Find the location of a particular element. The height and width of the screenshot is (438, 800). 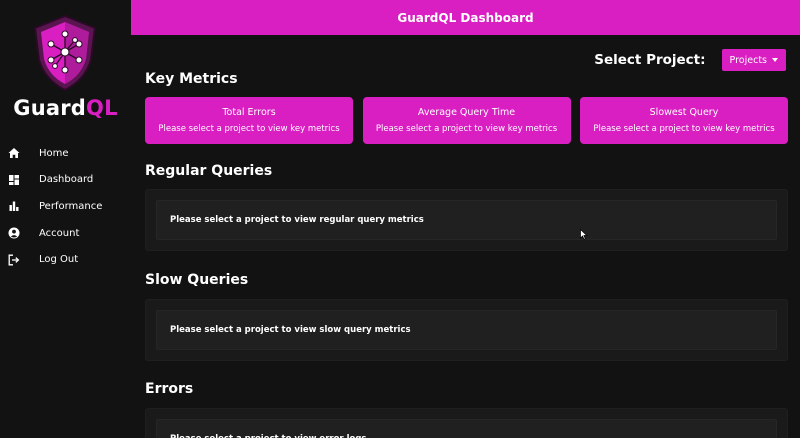

slow-queries-title: Slow Queries is located at coordinates (197, 280).